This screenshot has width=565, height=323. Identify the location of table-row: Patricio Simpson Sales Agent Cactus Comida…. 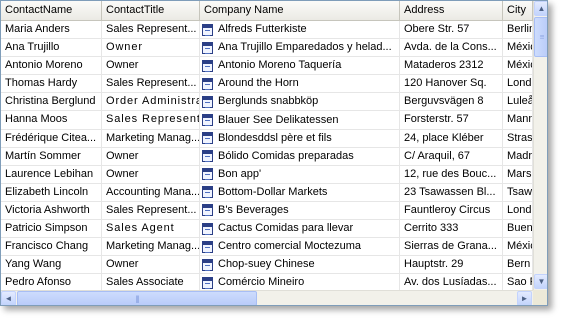
(267, 229).